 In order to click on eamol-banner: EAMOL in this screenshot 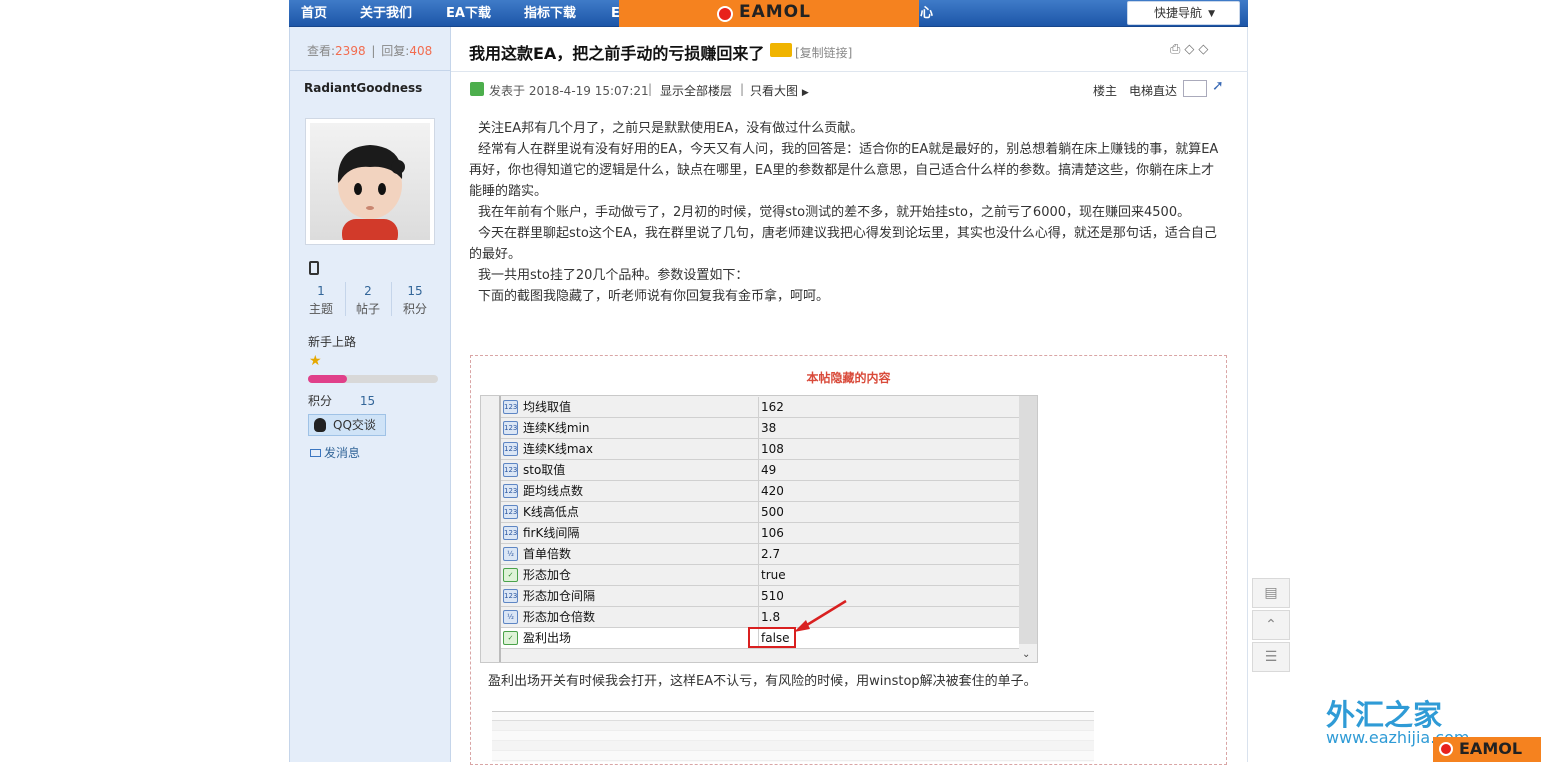, I will do `click(769, 13)`.